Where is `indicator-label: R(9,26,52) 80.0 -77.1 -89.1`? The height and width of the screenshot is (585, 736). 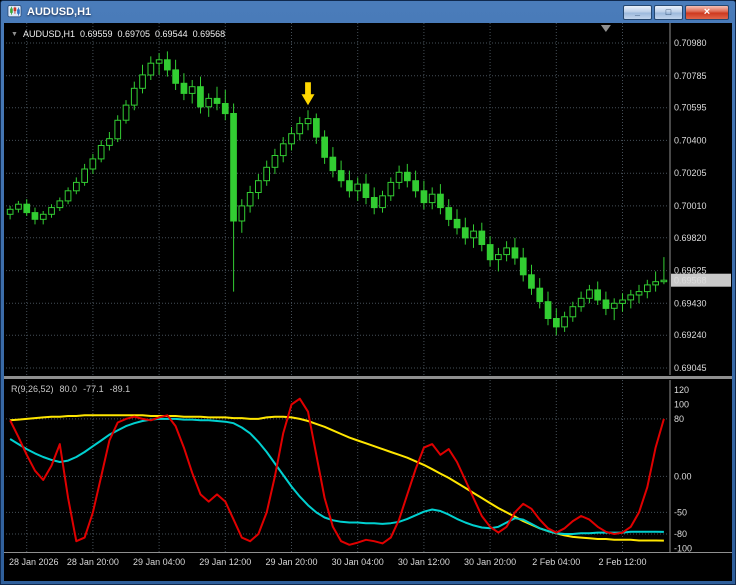
indicator-label: R(9,26,52) 80.0 -77.1 -89.1 is located at coordinates (70, 389).